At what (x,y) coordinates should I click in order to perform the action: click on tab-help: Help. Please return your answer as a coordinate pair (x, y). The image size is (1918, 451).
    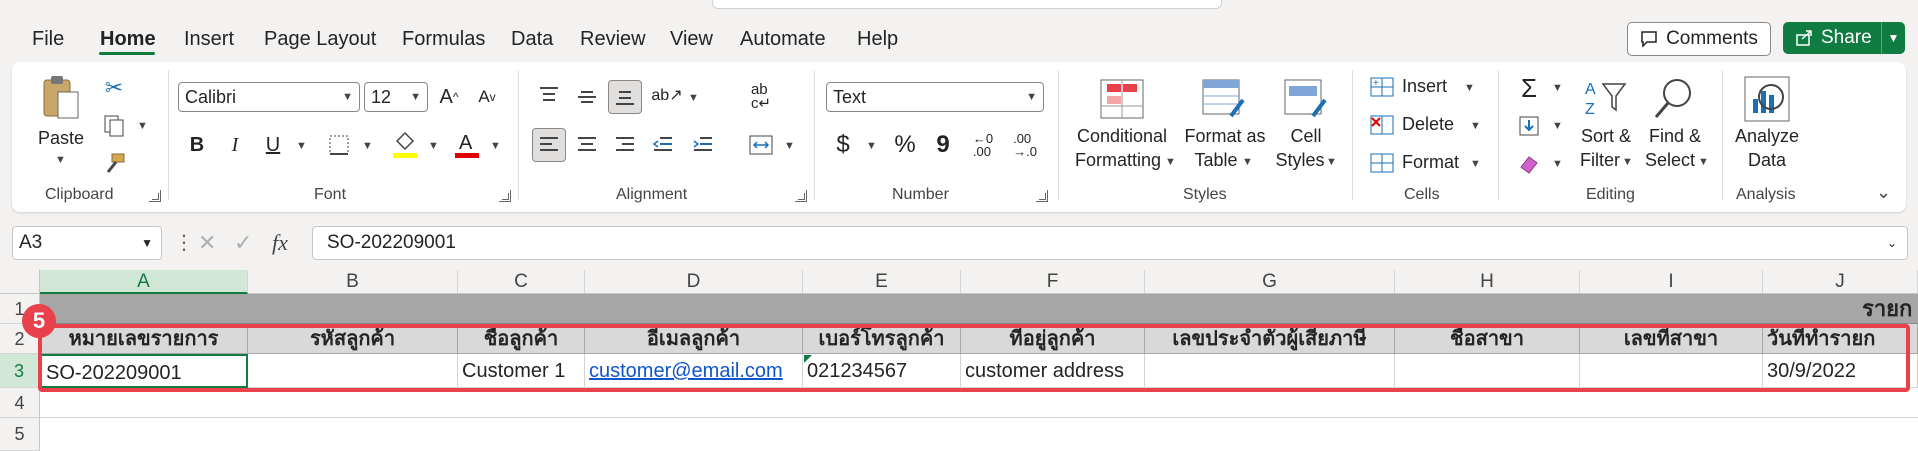
    Looking at the image, I should click on (877, 41).